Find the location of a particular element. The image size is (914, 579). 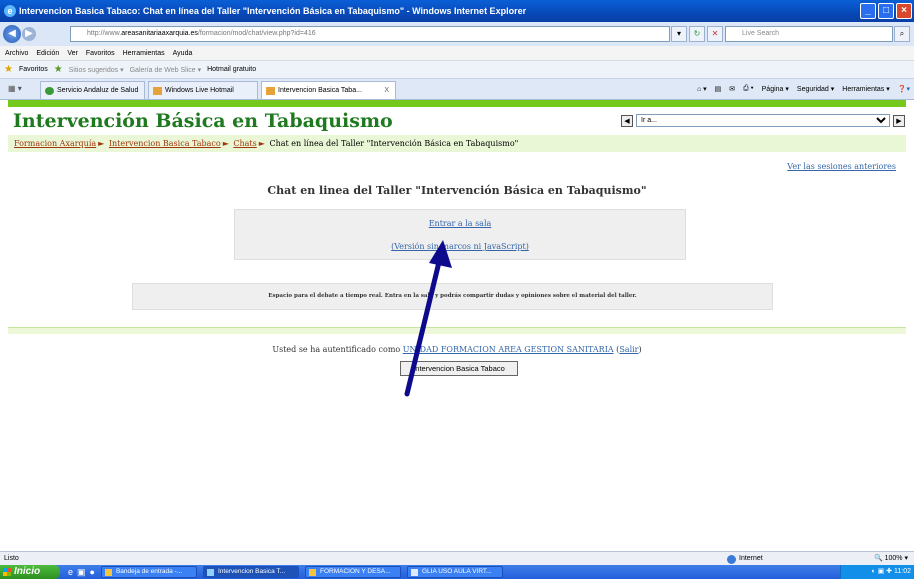

security-zone: Internet is located at coordinates (745, 558).